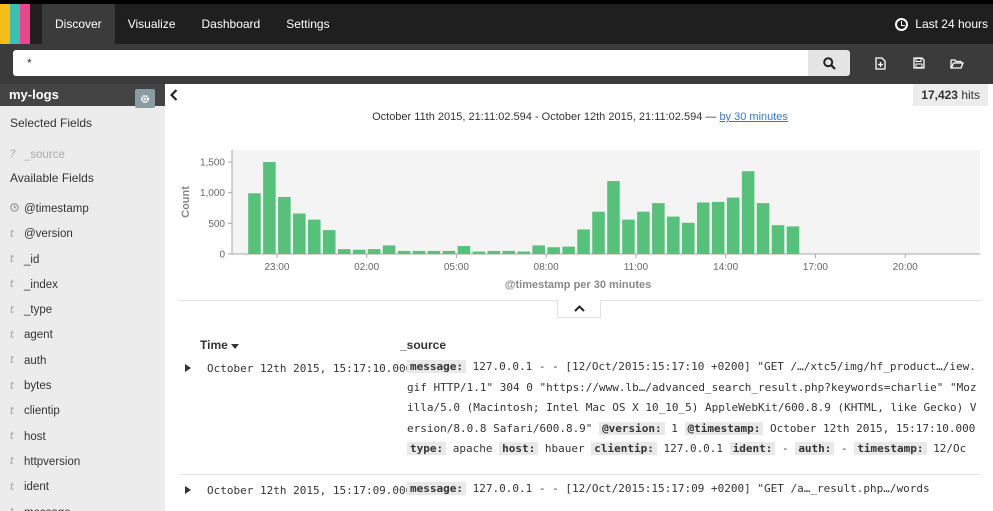  Describe the element at coordinates (82, 259) in the screenshot. I see `field-item-id: t _id` at that location.